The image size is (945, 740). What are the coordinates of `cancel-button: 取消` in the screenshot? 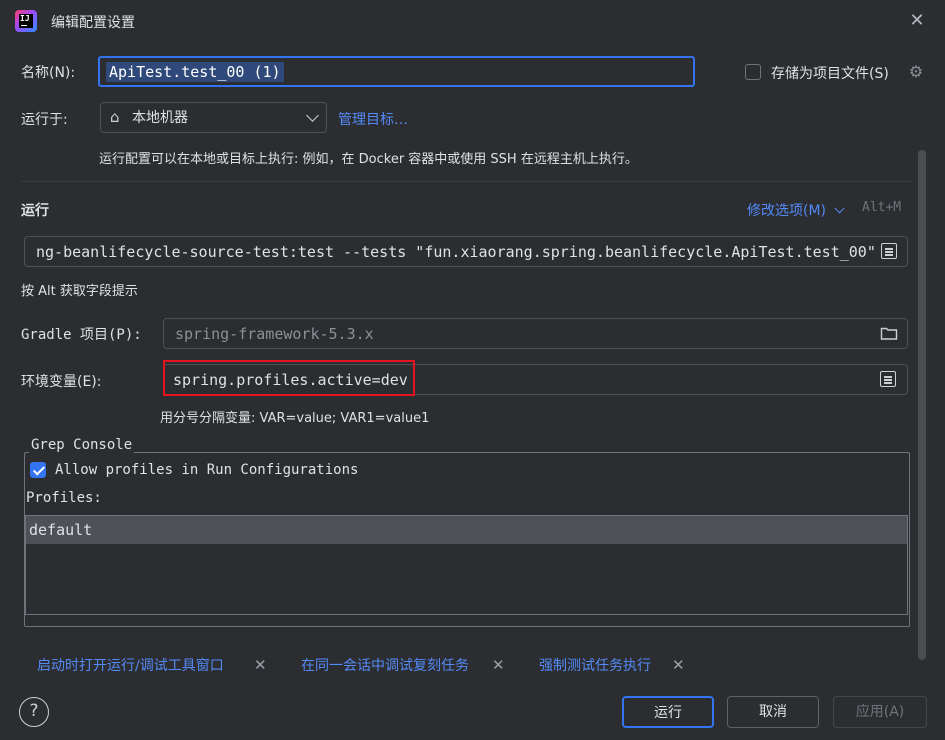 It's located at (773, 712).